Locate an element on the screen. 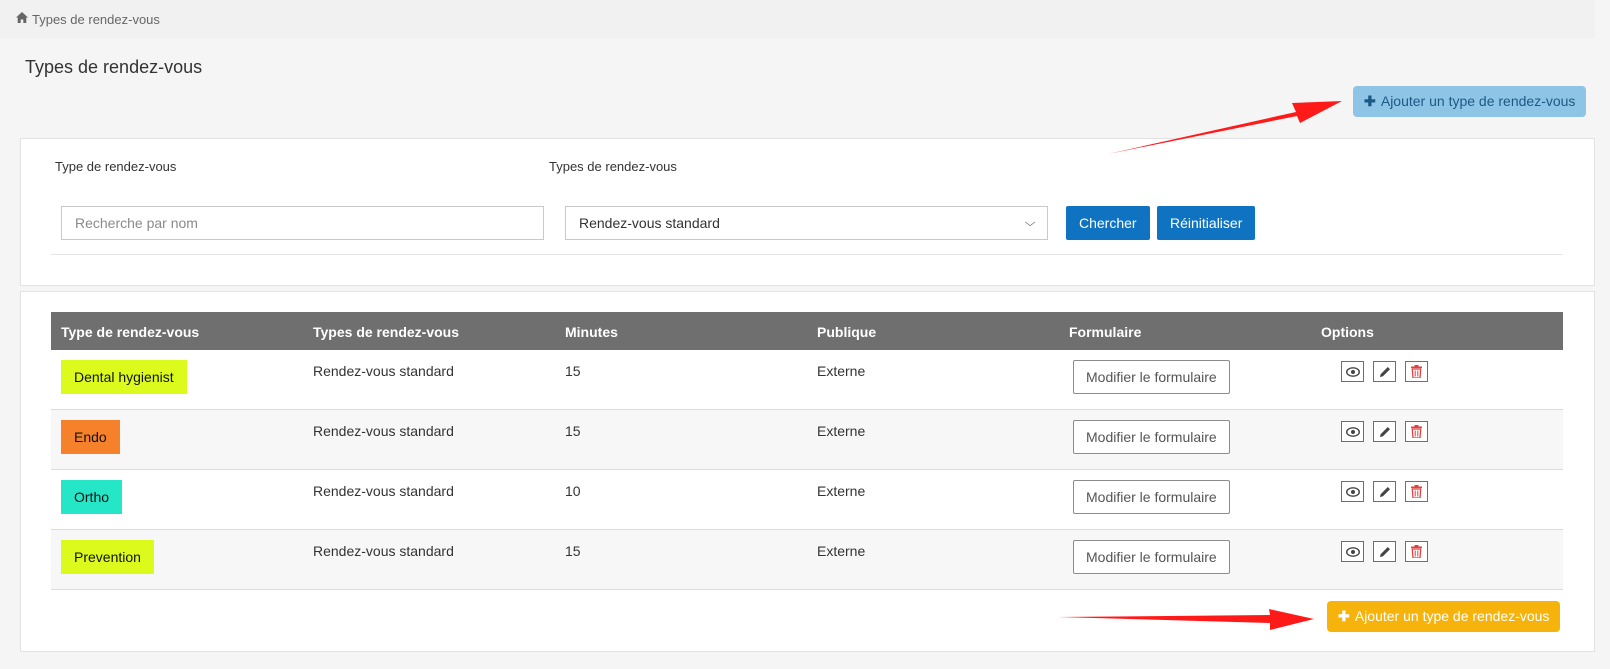 This screenshot has width=1610, height=669. header-form: Formulaire is located at coordinates (1105, 332).